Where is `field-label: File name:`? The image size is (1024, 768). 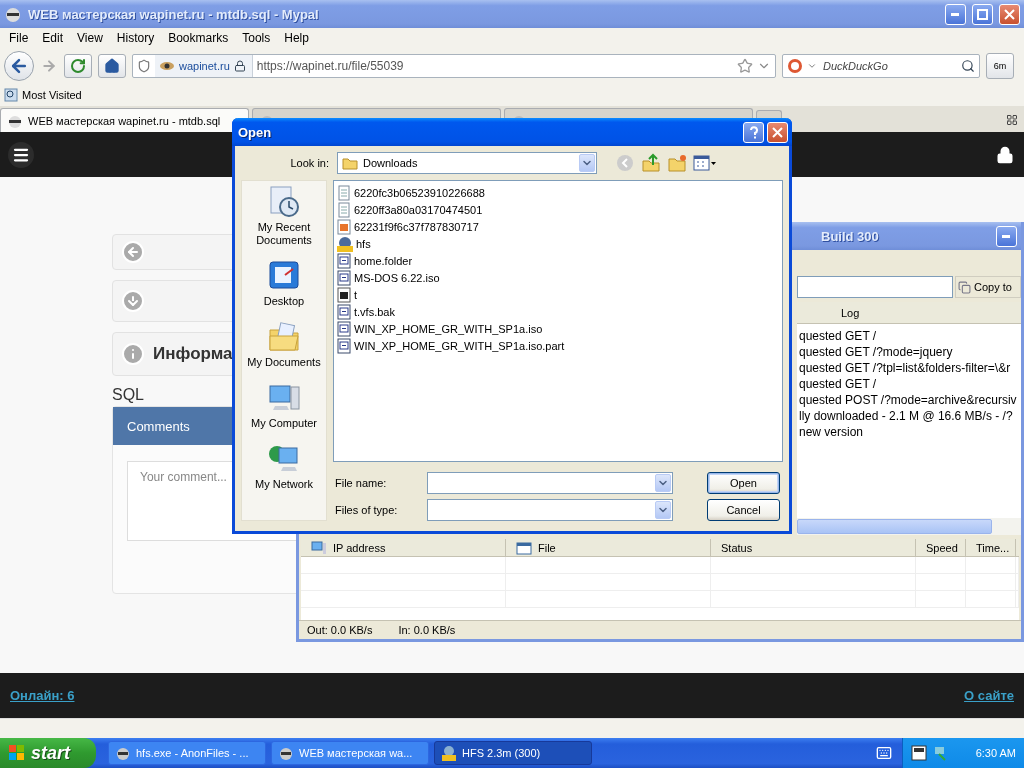 field-label: File name: is located at coordinates (361, 482).